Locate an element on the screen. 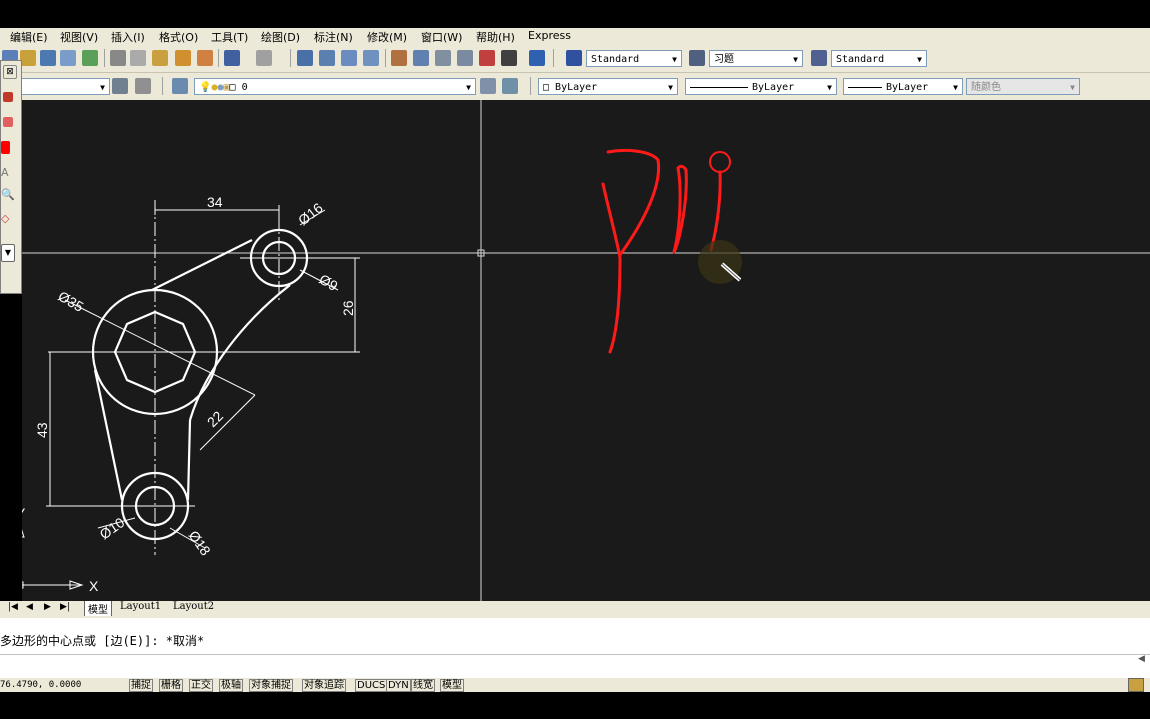  tray-settings-icon is located at coordinates (1136, 685).